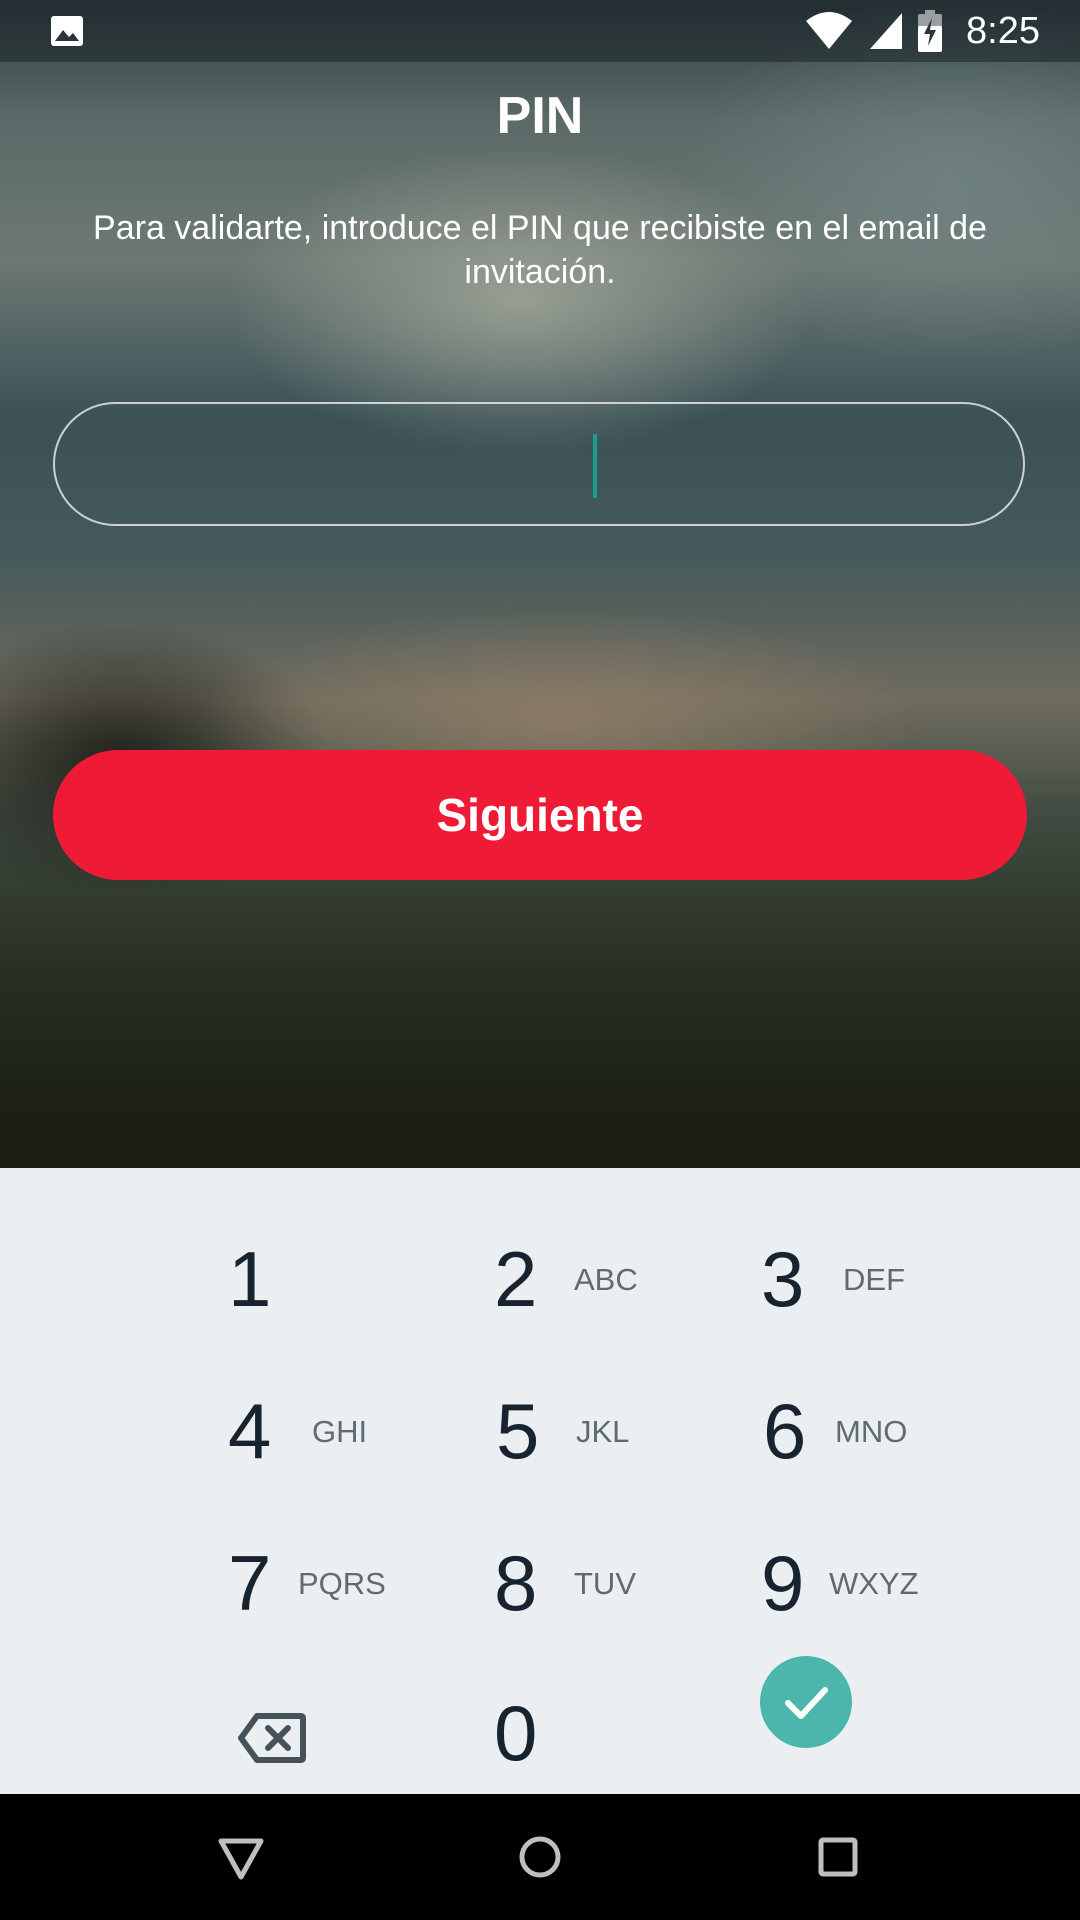 The height and width of the screenshot is (1920, 1080). What do you see at coordinates (67, 31) in the screenshot?
I see `image-icon` at bounding box center [67, 31].